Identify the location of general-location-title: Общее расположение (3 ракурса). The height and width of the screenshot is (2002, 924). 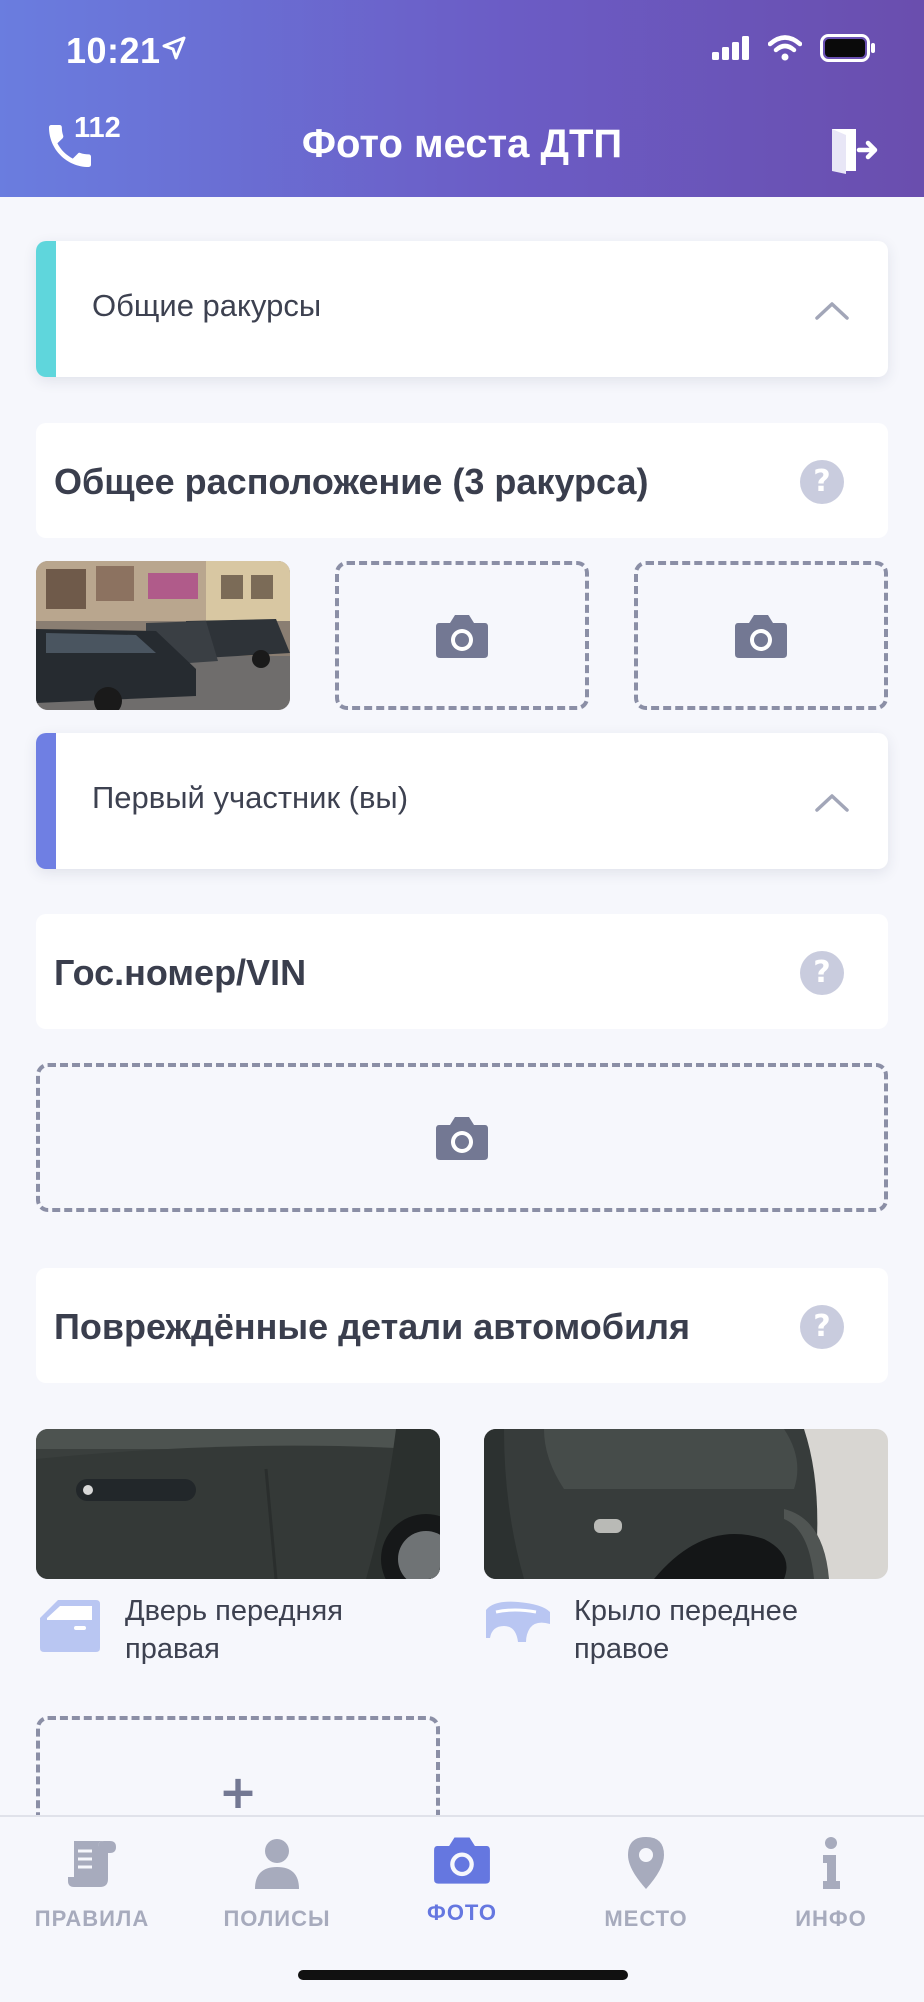
(351, 481).